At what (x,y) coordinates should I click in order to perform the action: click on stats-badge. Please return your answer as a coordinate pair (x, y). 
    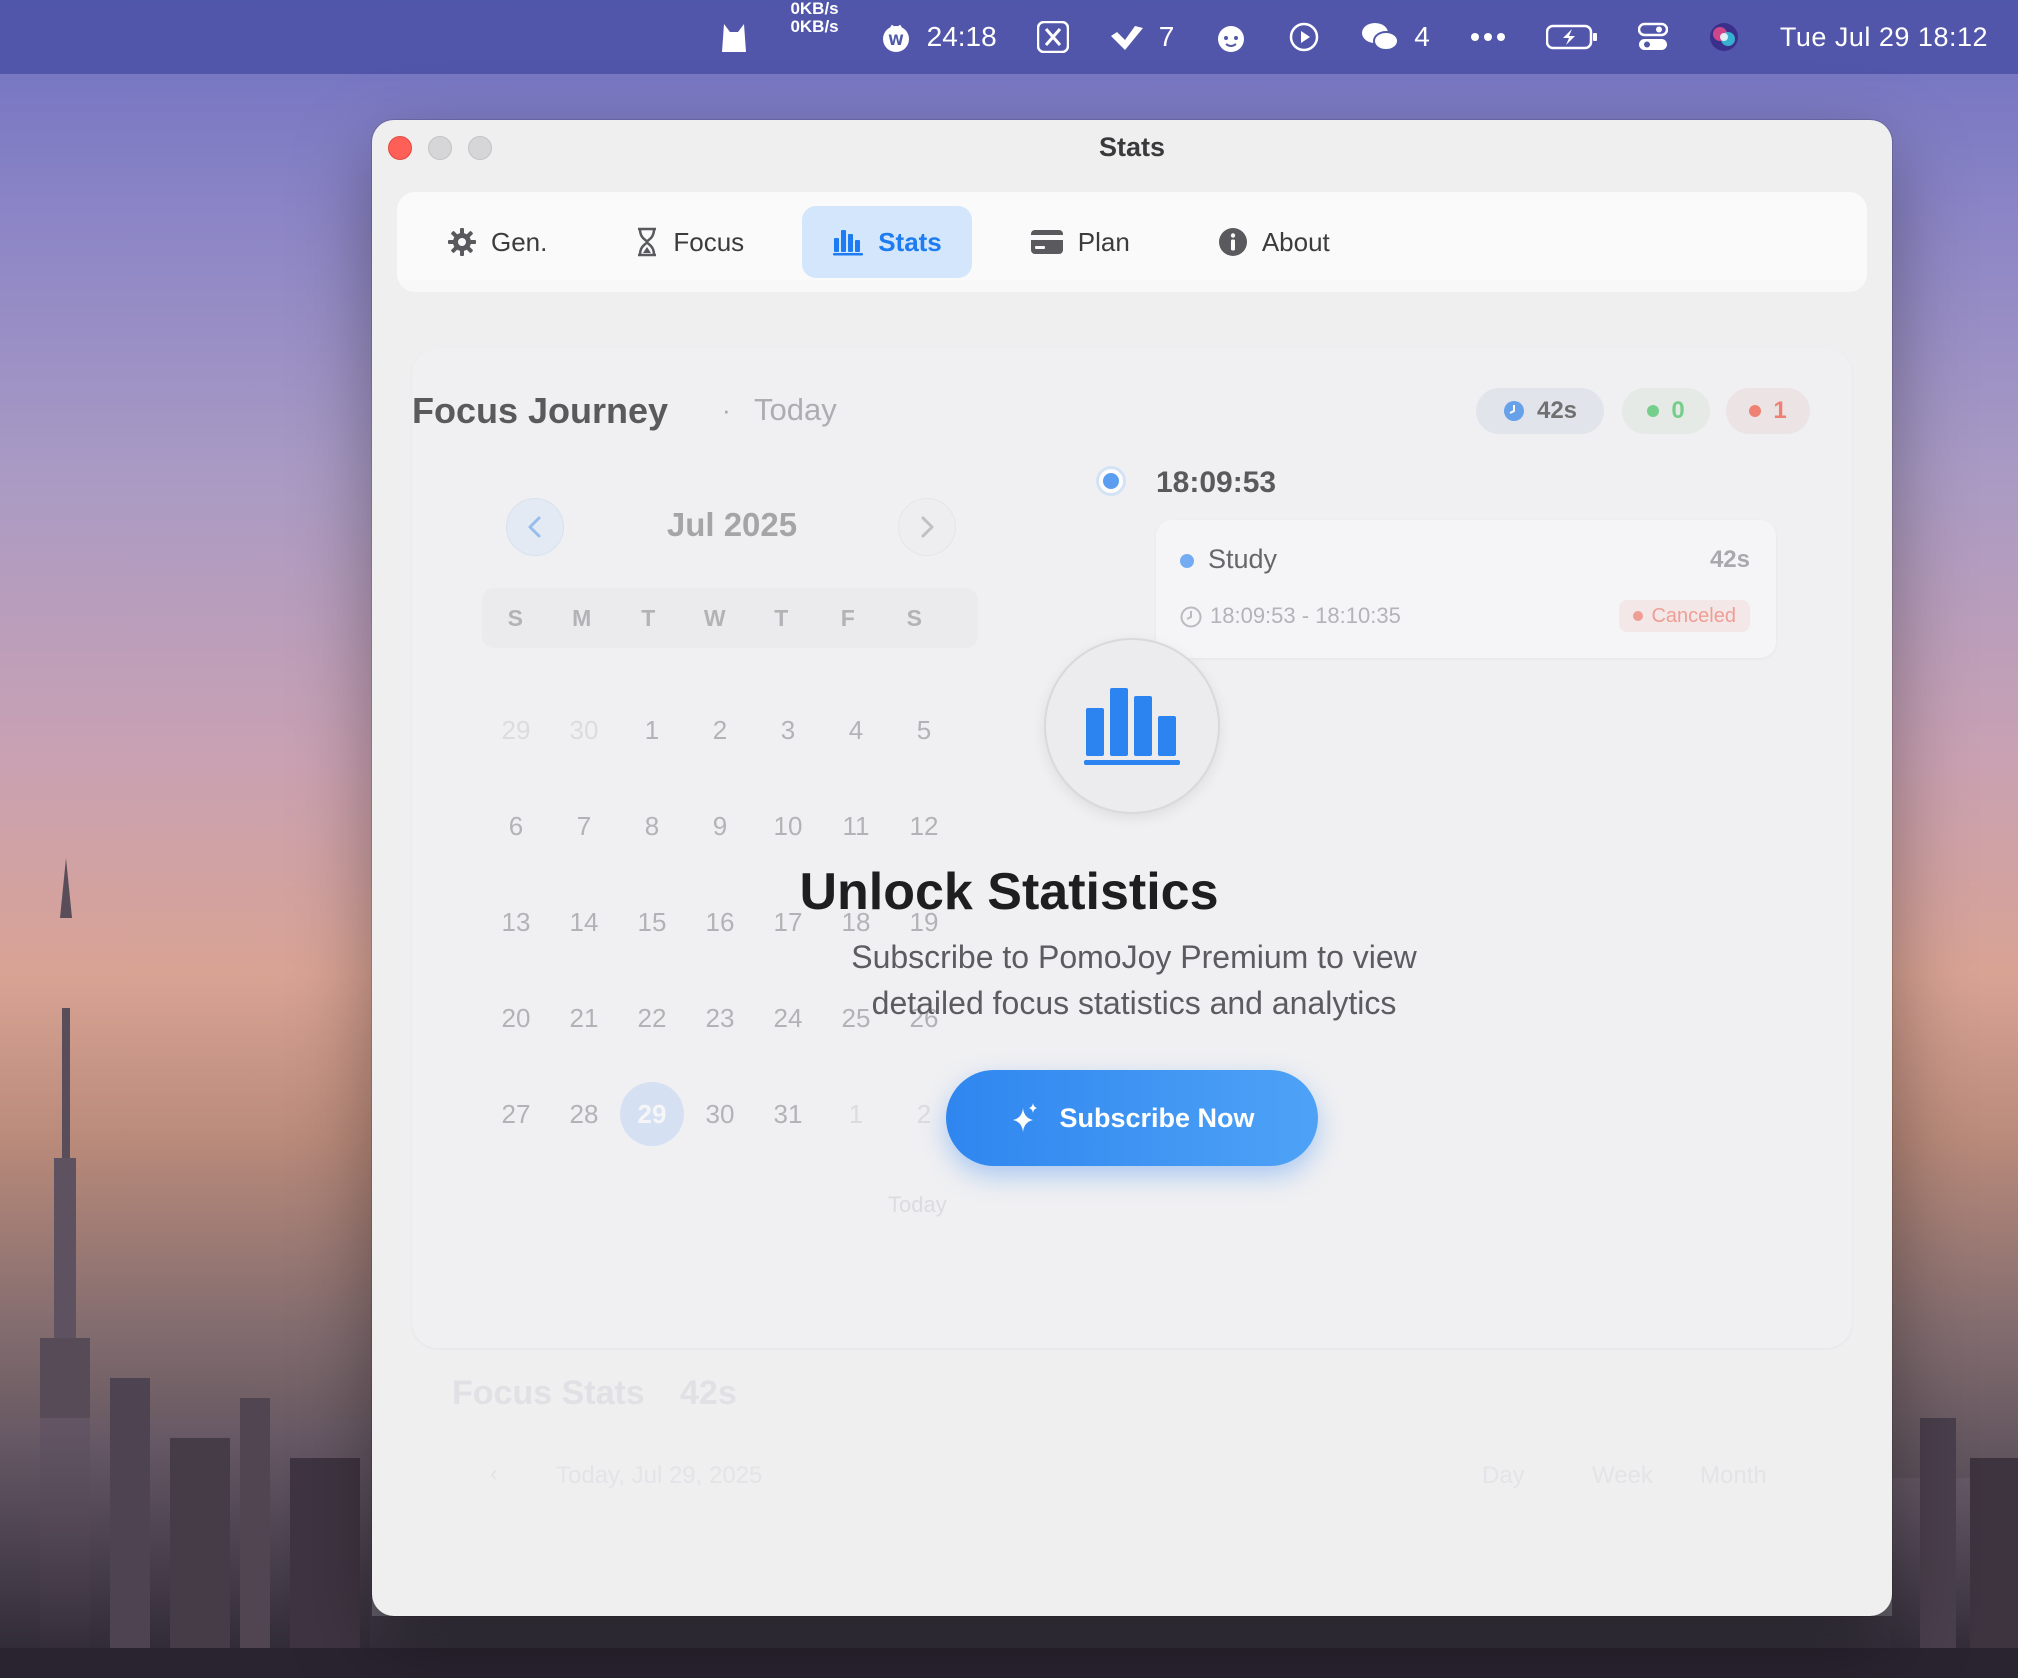
    Looking at the image, I should click on (1132, 726).